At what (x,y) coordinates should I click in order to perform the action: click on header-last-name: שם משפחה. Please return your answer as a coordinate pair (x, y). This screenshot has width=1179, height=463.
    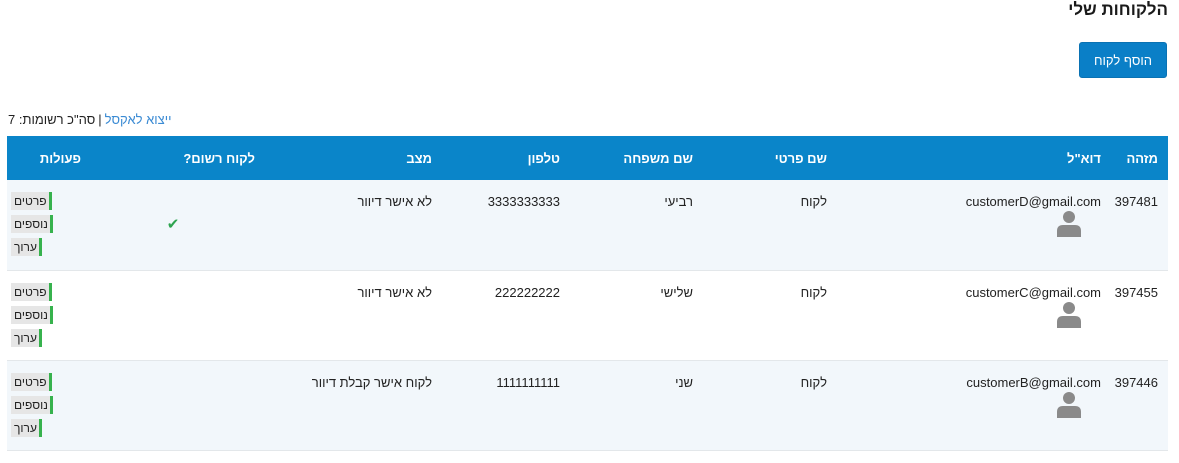
    Looking at the image, I should click on (636, 158).